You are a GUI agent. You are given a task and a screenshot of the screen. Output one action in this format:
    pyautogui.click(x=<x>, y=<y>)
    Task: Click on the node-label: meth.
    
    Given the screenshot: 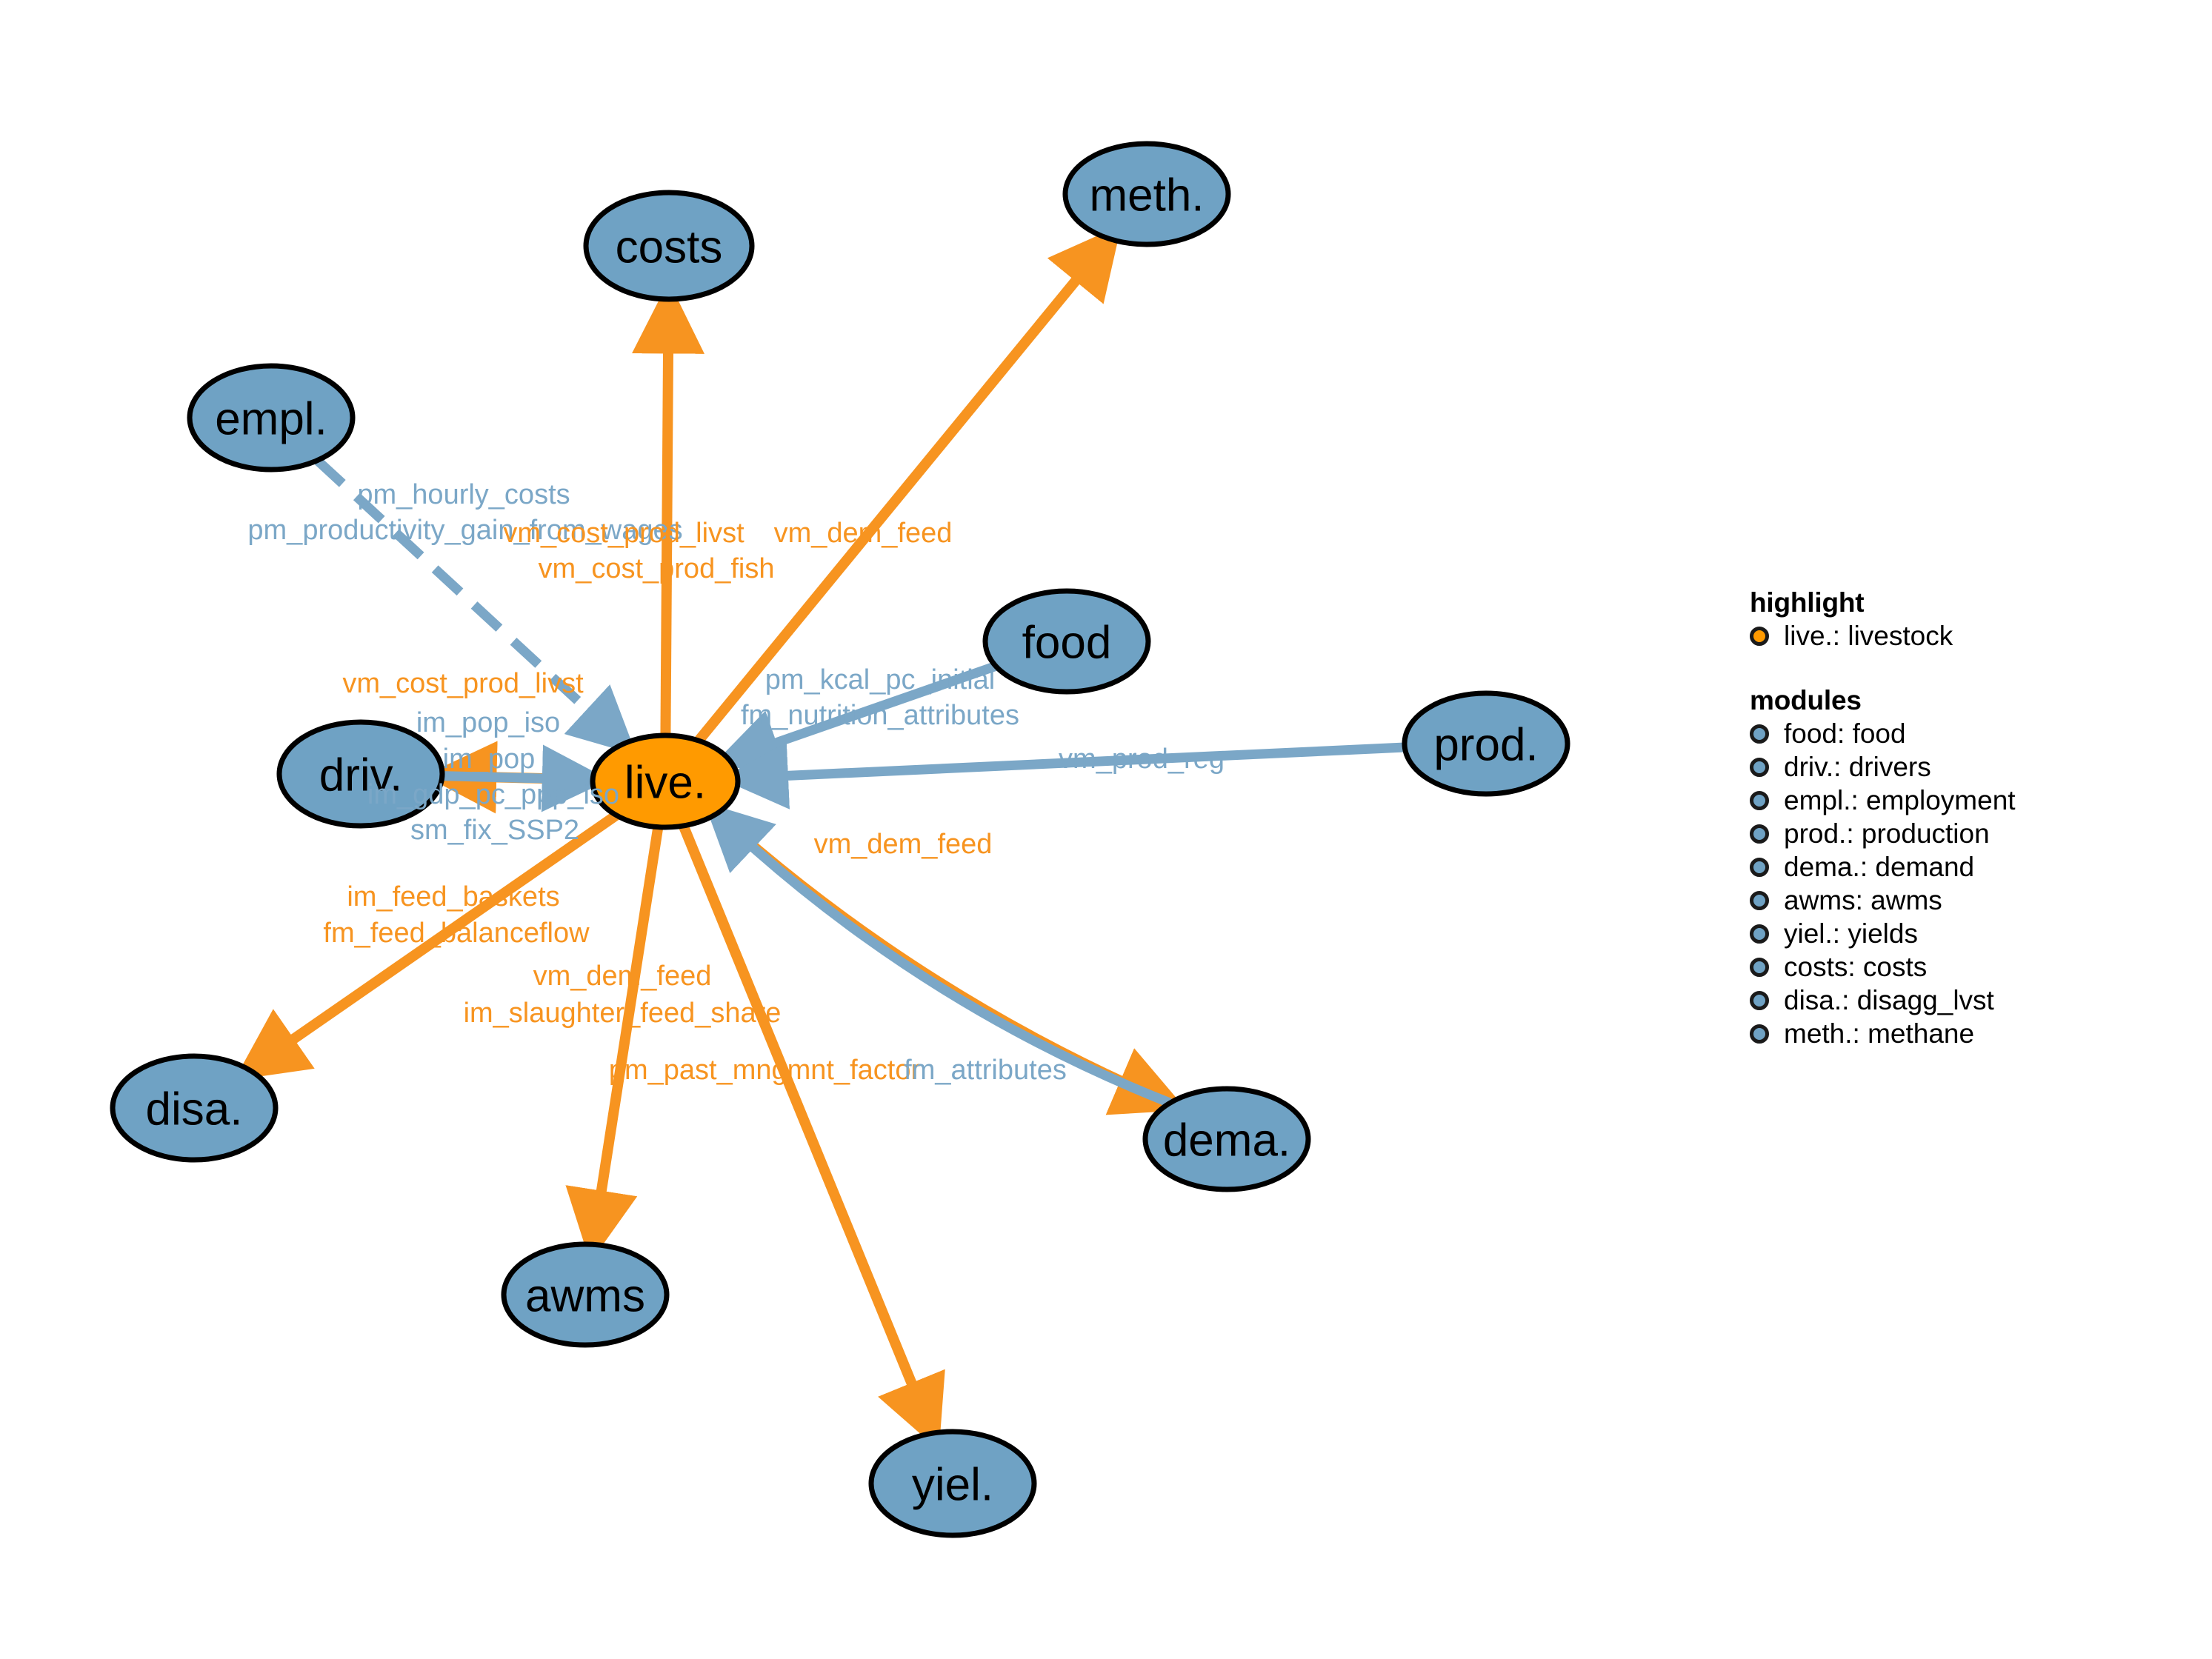 What is the action you would take?
    pyautogui.click(x=1146, y=195)
    